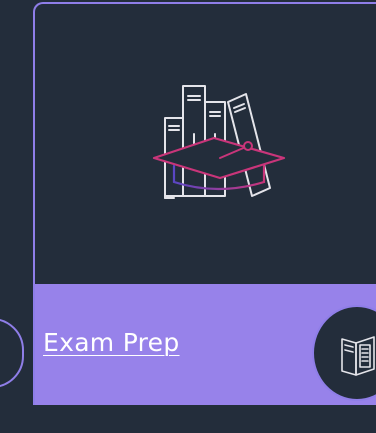 This screenshot has width=376, height=433. Describe the element at coordinates (358, 356) in the screenshot. I see `open-book-icon` at that location.